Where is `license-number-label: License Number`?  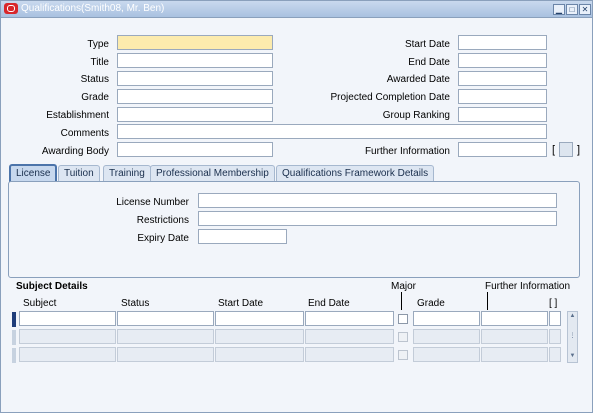 license-number-label: License Number is located at coordinates (152, 202).